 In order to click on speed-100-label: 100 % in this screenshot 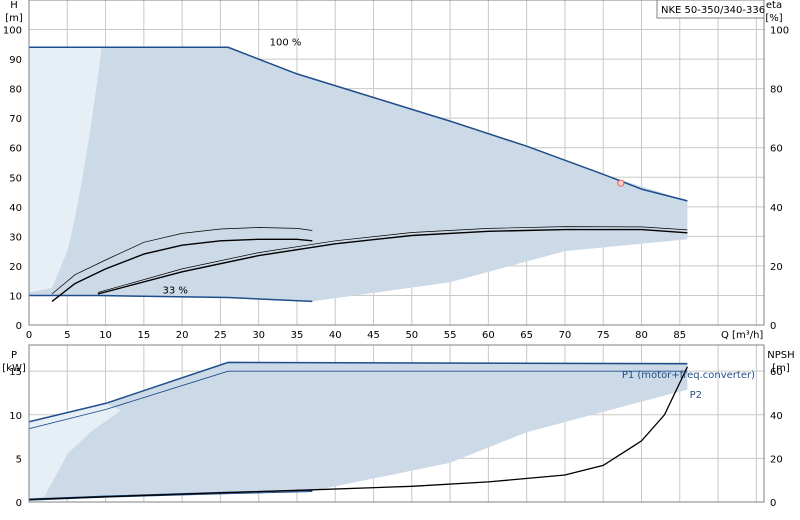, I will do `click(286, 42)`.